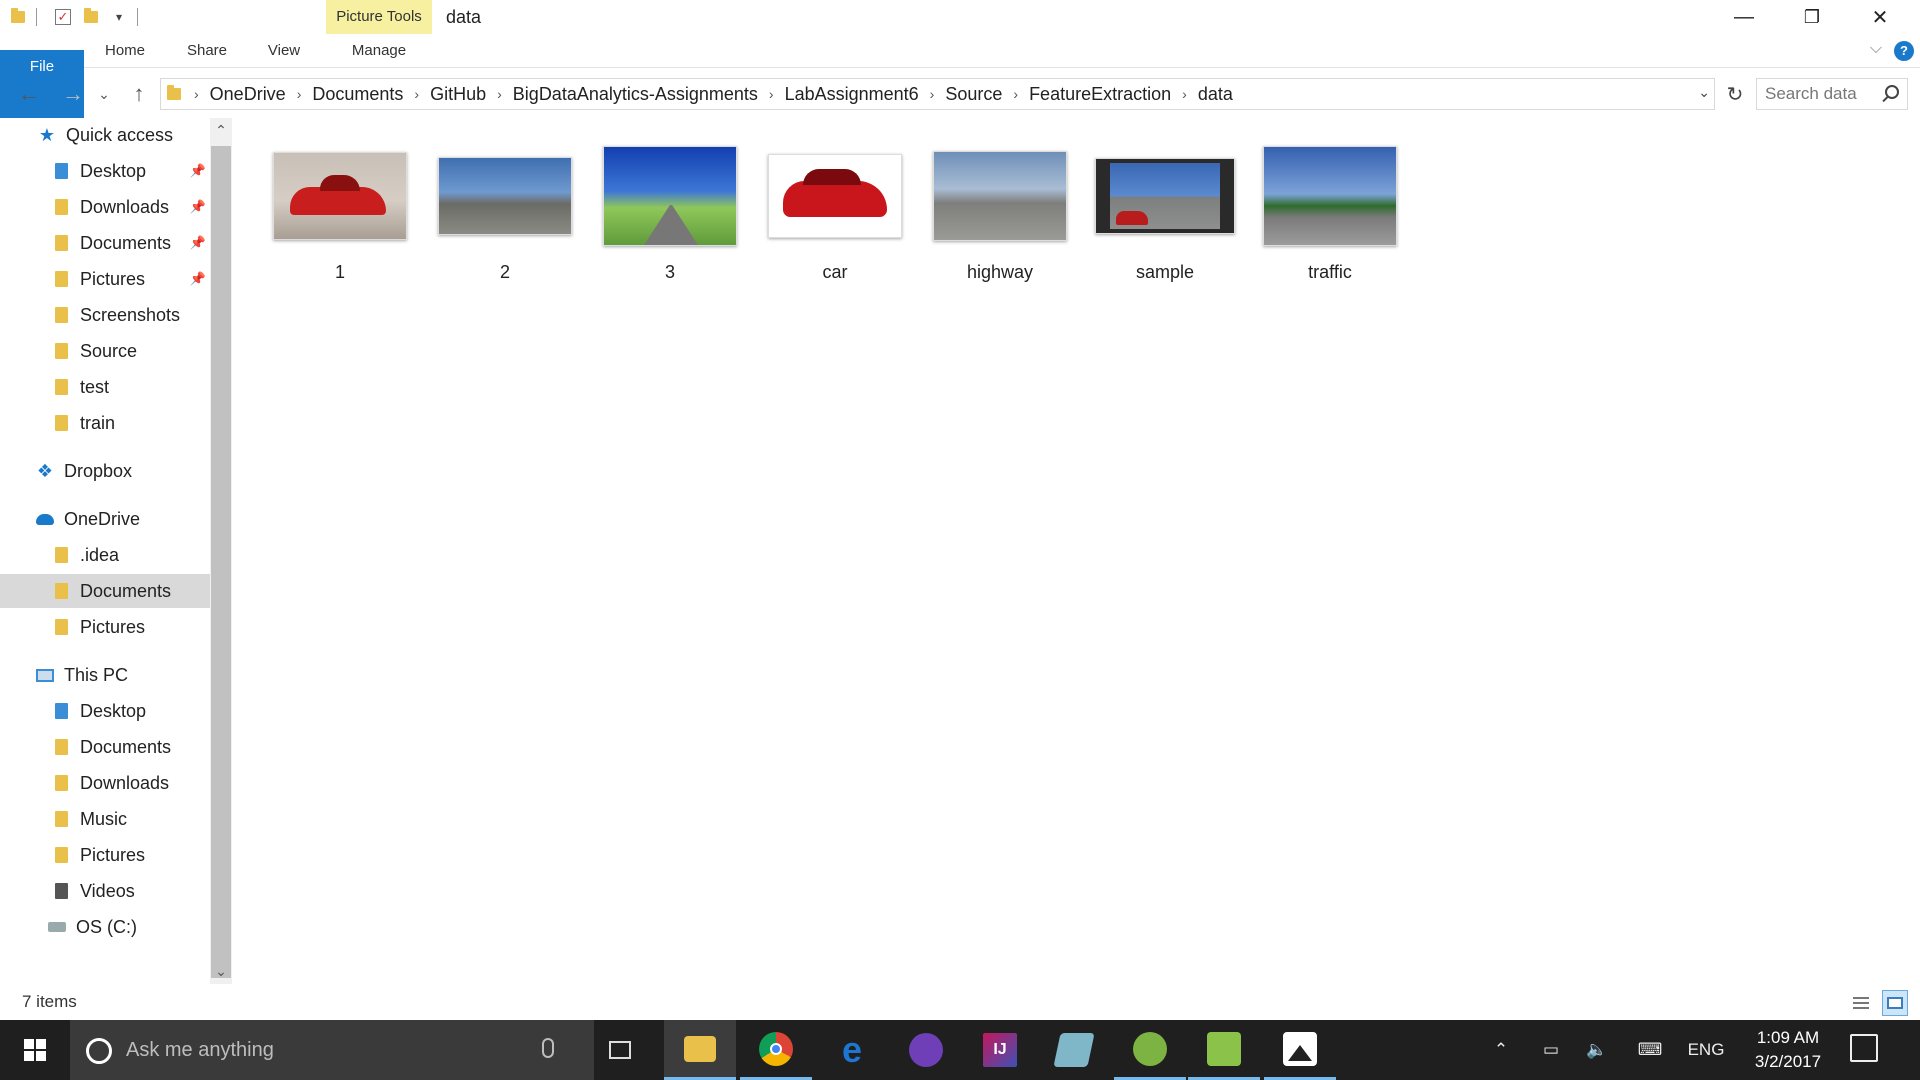 Image resolution: width=1920 pixels, height=1080 pixels. I want to click on microphone-icon, so click(548, 1048).